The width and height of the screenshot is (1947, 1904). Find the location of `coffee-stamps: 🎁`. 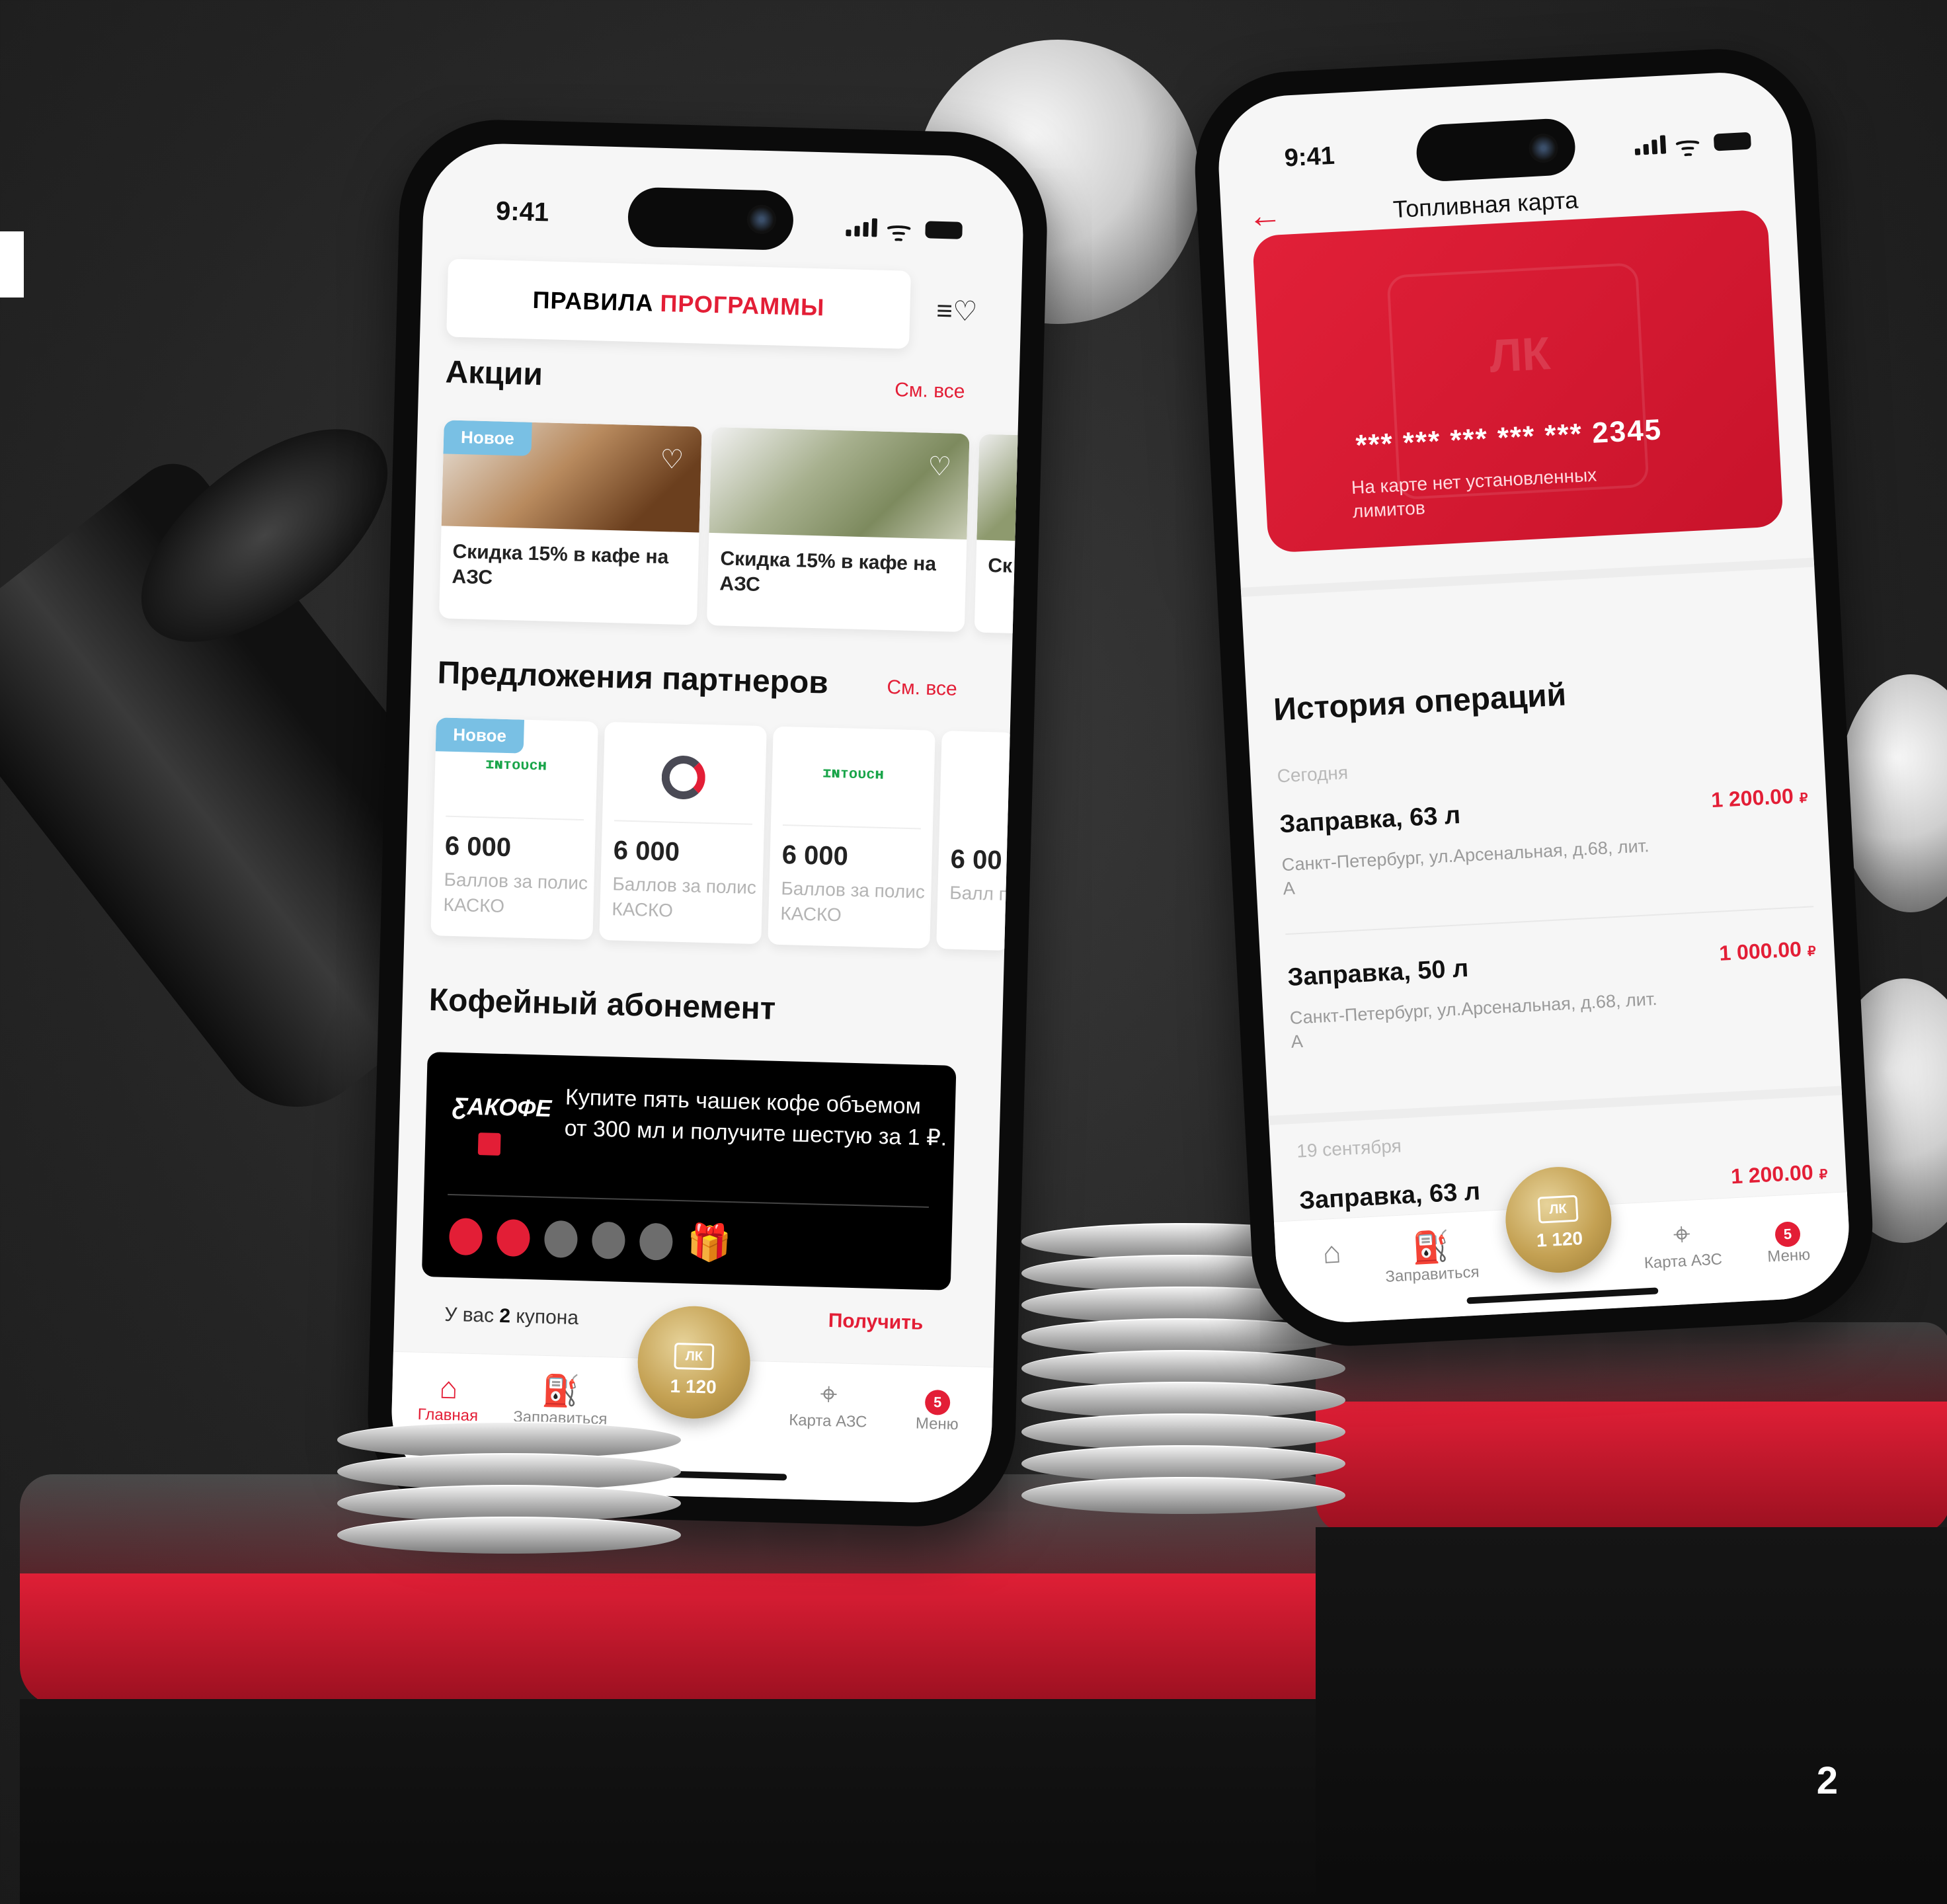

coffee-stamps: 🎁 is located at coordinates (590, 1241).